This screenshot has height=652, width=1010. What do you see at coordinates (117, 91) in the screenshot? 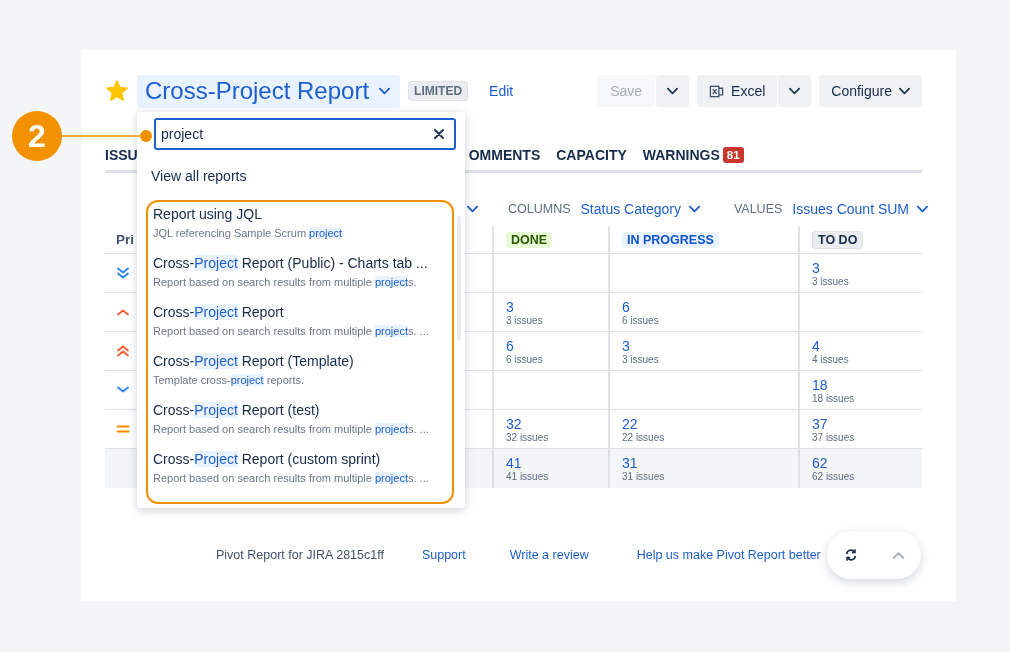
I see `star-icon` at bounding box center [117, 91].